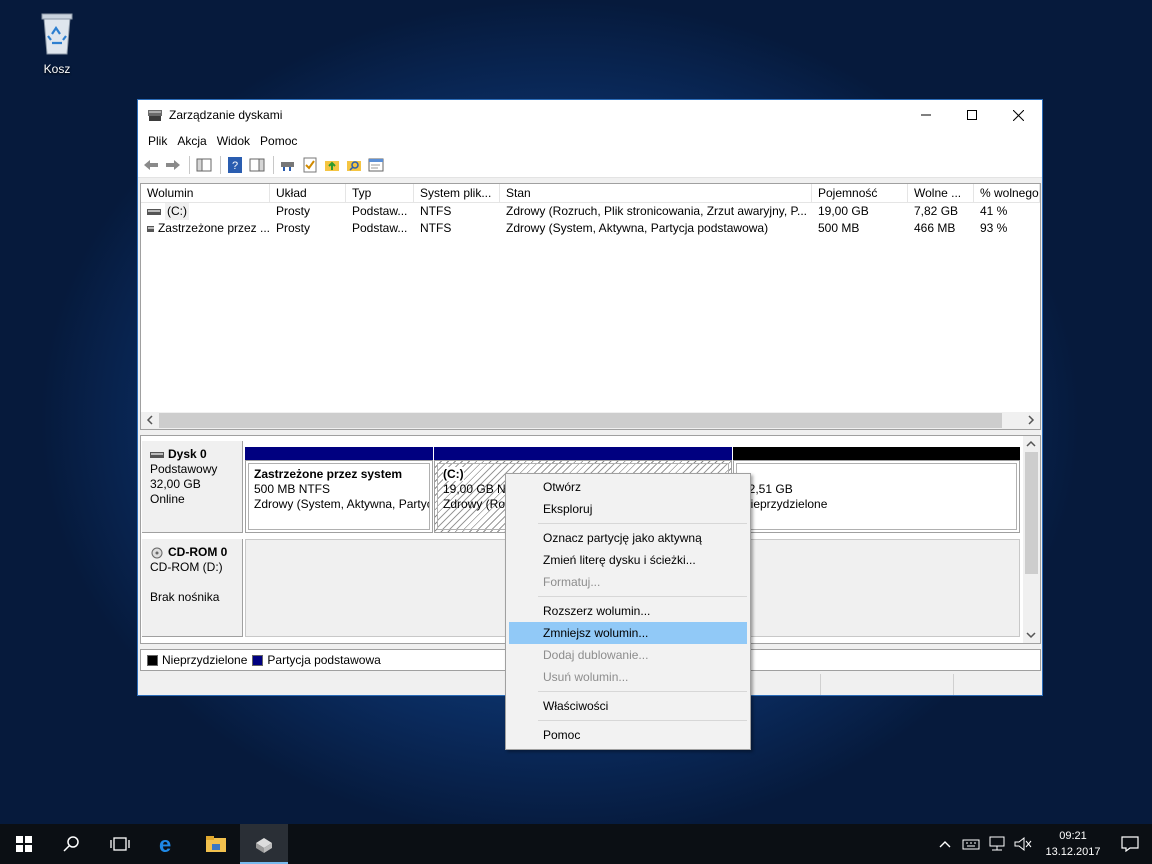 The width and height of the screenshot is (1152, 864). I want to click on properties-toolbar-button, so click(376, 165).